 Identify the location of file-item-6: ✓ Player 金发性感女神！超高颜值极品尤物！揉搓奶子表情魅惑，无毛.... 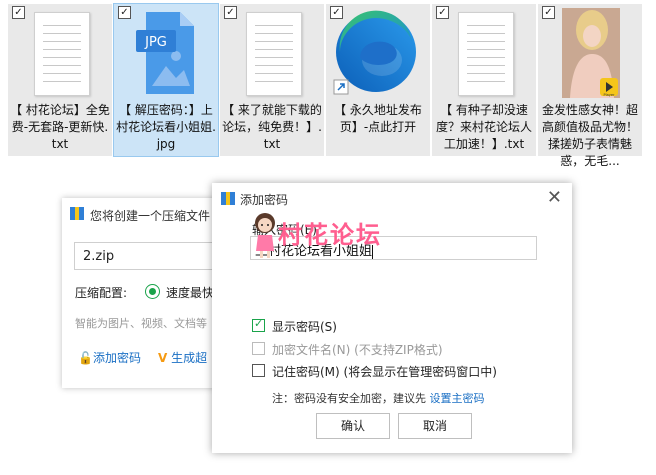
(590, 86).